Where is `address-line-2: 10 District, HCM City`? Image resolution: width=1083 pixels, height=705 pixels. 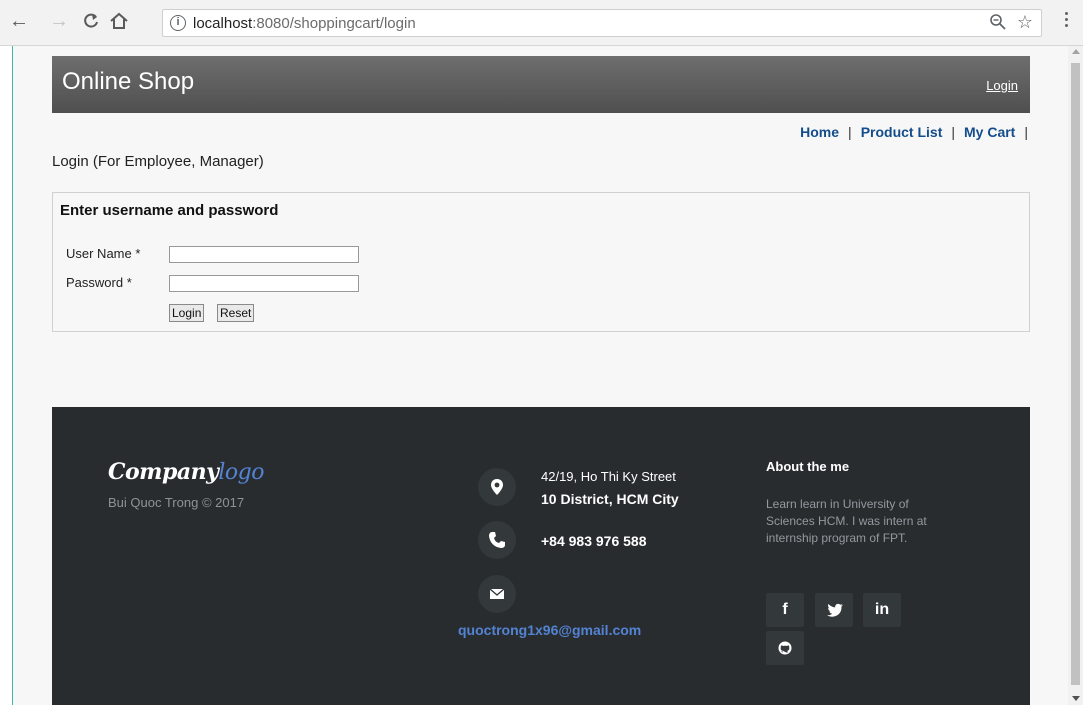
address-line-2: 10 District, HCM City is located at coordinates (610, 499).